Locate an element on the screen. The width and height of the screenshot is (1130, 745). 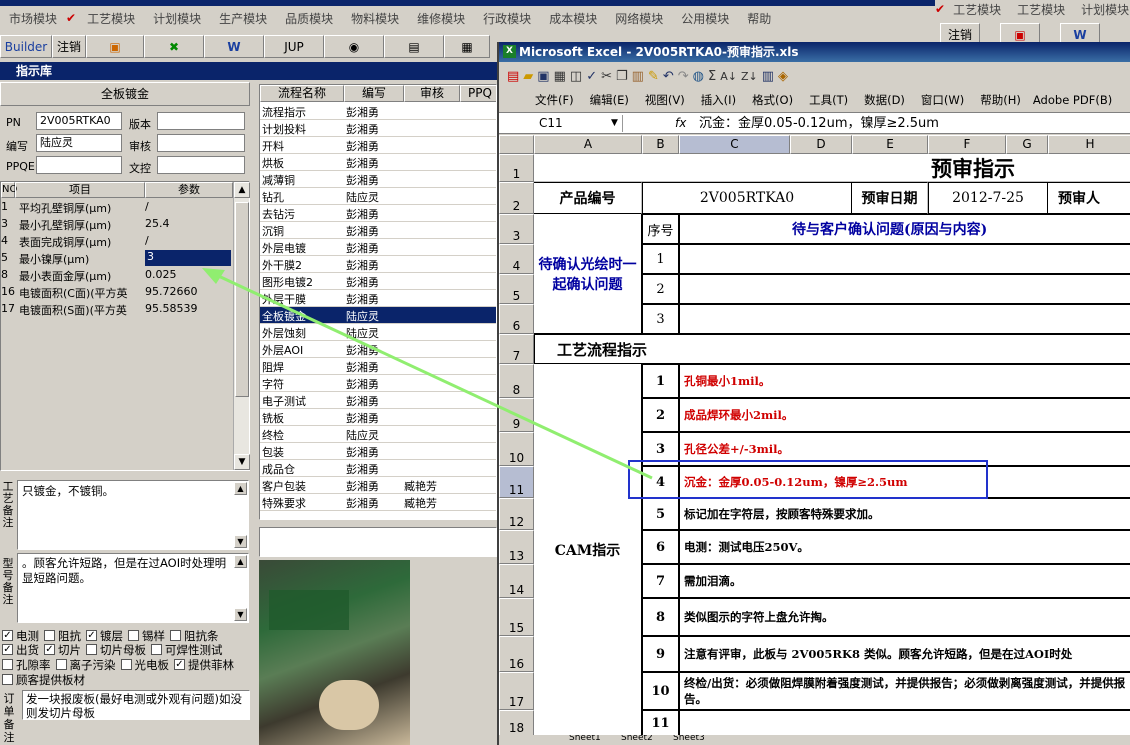
instruction-seq: 11 is located at coordinates (660, 723).